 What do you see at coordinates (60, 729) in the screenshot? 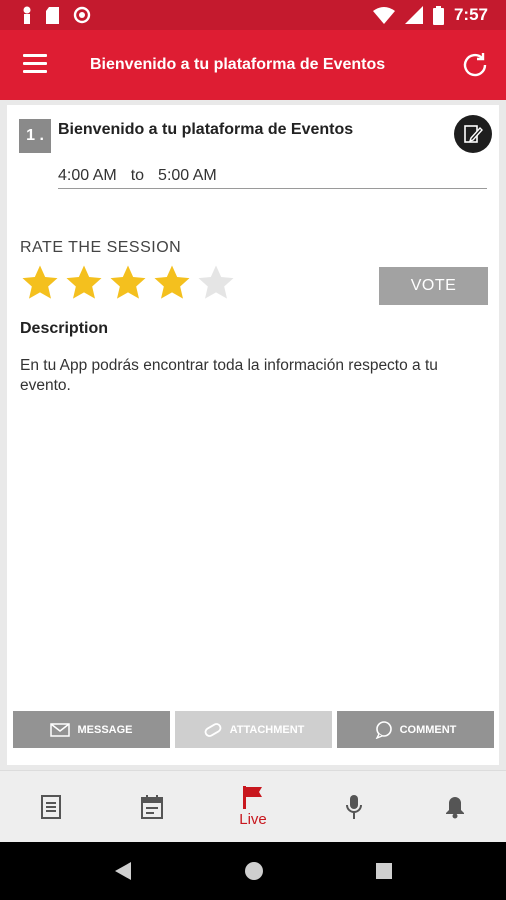
I see `envelope-icon` at bounding box center [60, 729].